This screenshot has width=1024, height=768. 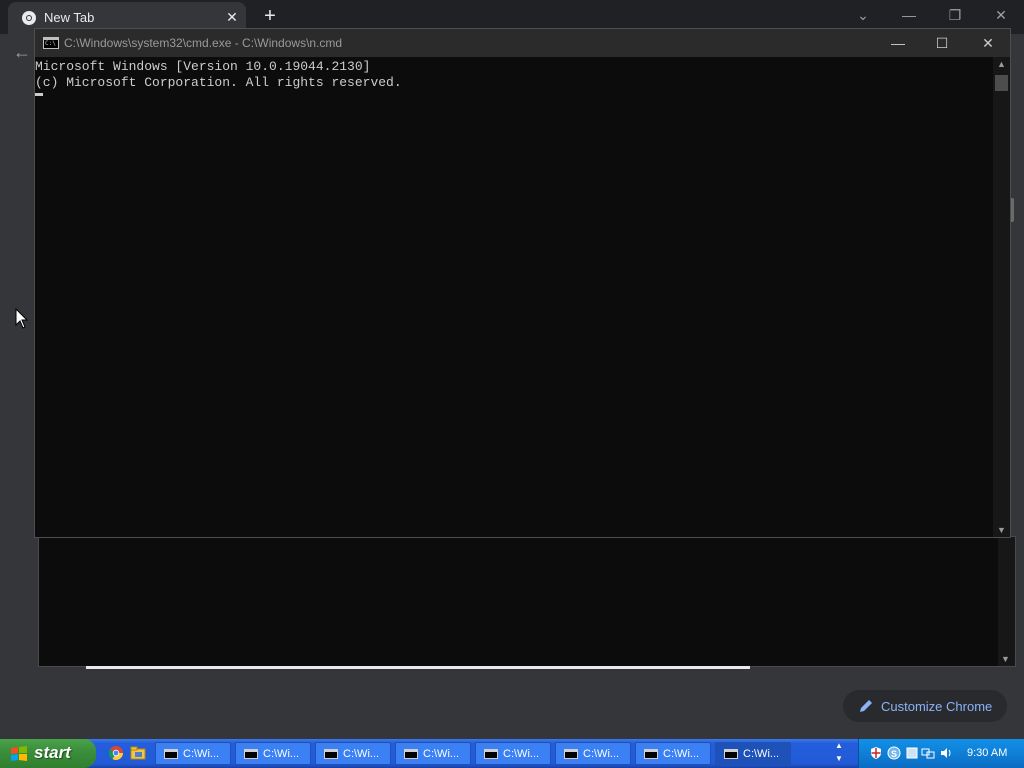 What do you see at coordinates (928, 753) in the screenshot?
I see `network-icon` at bounding box center [928, 753].